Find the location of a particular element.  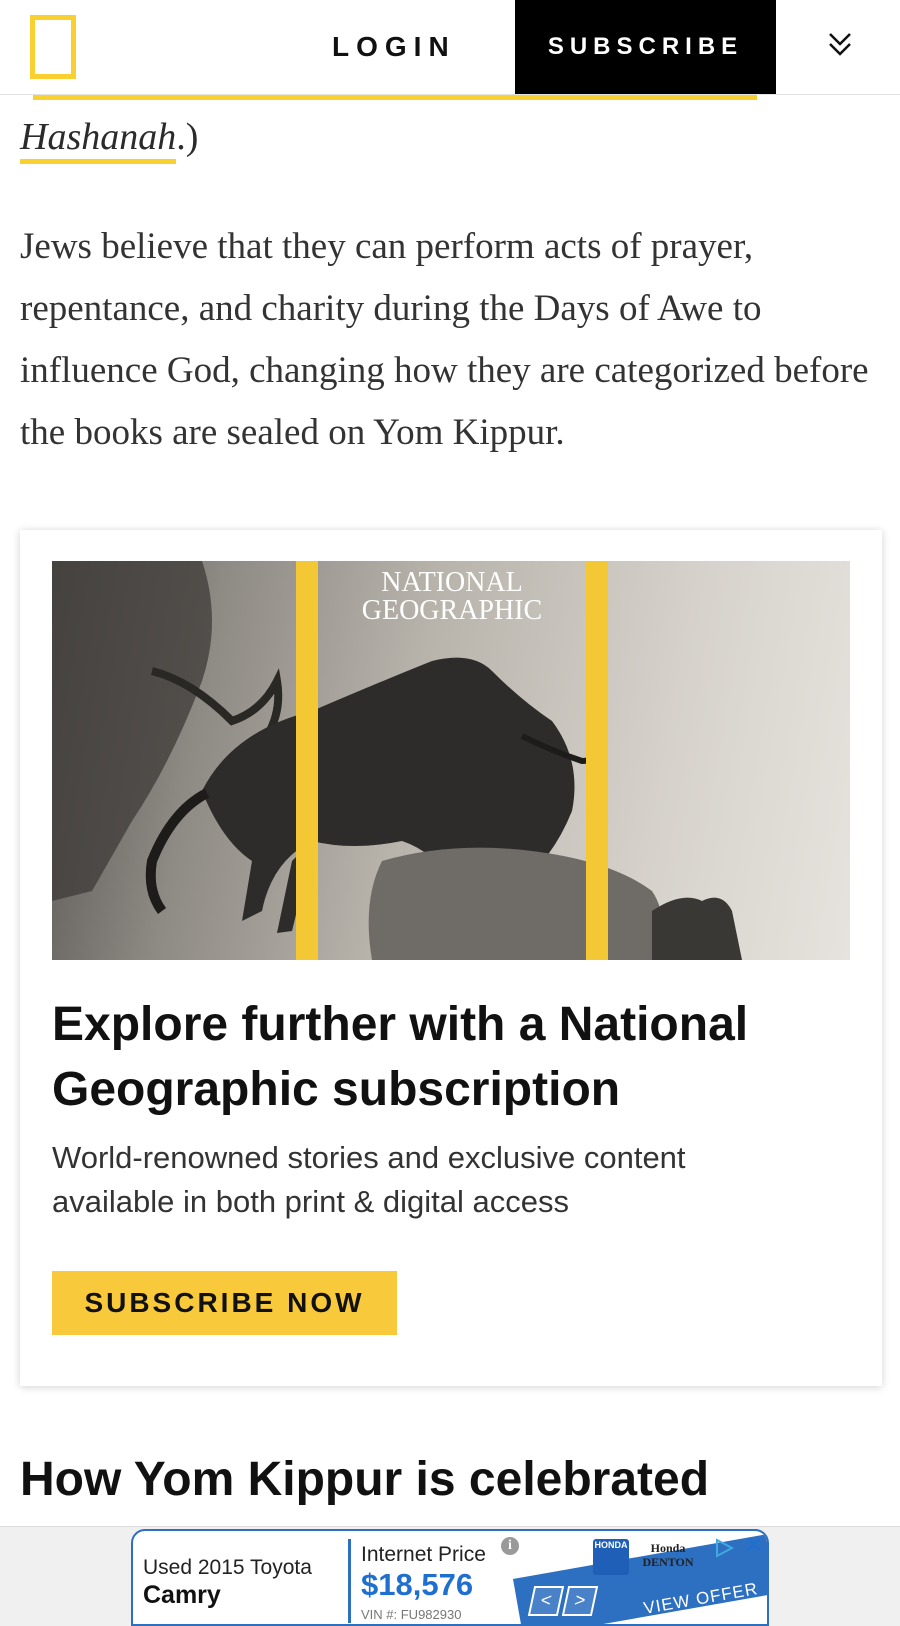

info-icon: i is located at coordinates (510, 1546).